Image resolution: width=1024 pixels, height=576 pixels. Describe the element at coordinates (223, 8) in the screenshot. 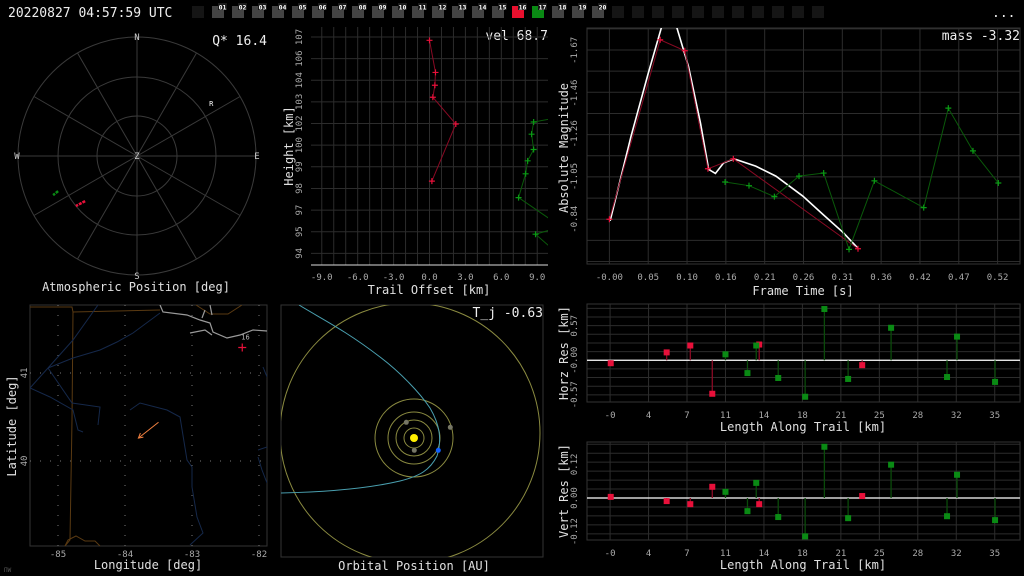

I see `station-label: 01` at that location.